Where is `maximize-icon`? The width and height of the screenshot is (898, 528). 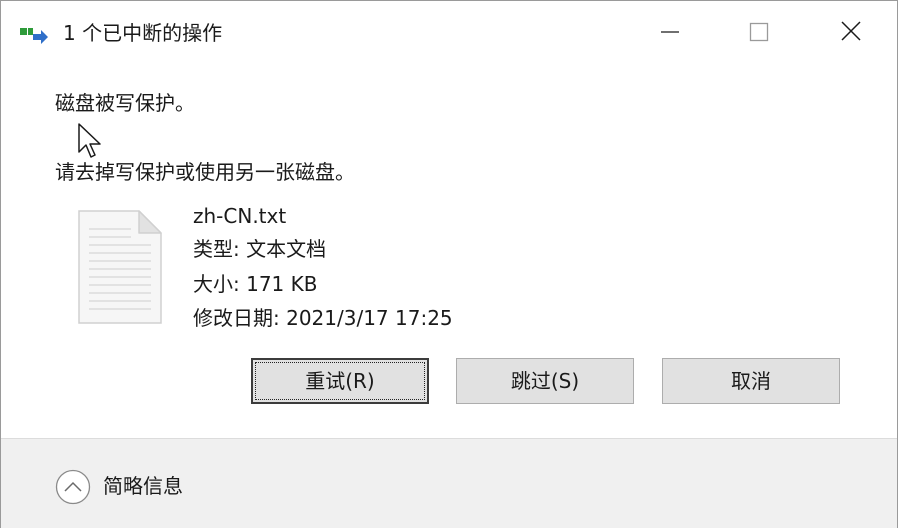
maximize-icon is located at coordinates (759, 32).